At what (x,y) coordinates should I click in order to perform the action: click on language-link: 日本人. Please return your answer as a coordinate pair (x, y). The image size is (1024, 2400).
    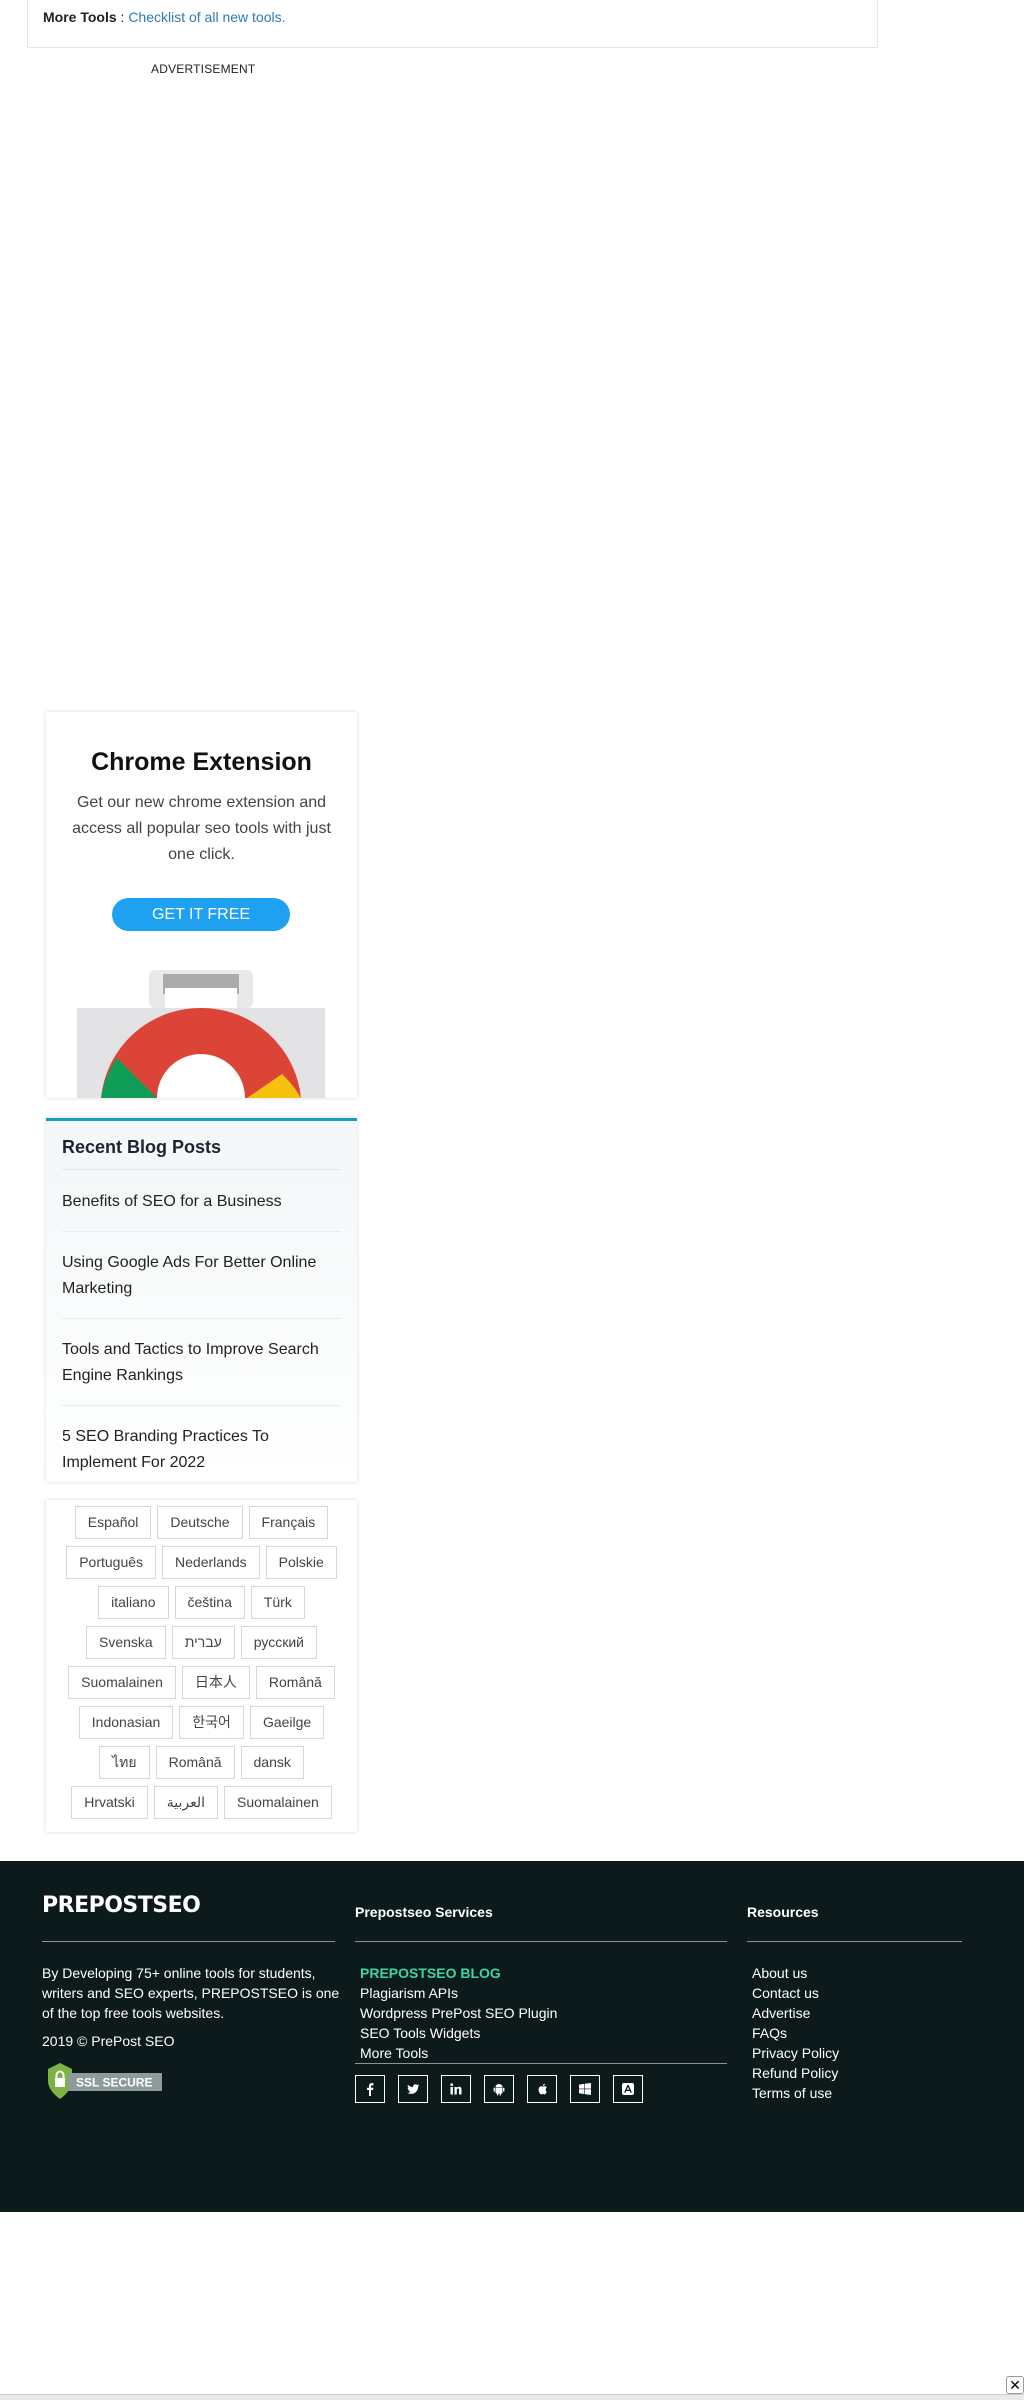
    Looking at the image, I should click on (215, 1682).